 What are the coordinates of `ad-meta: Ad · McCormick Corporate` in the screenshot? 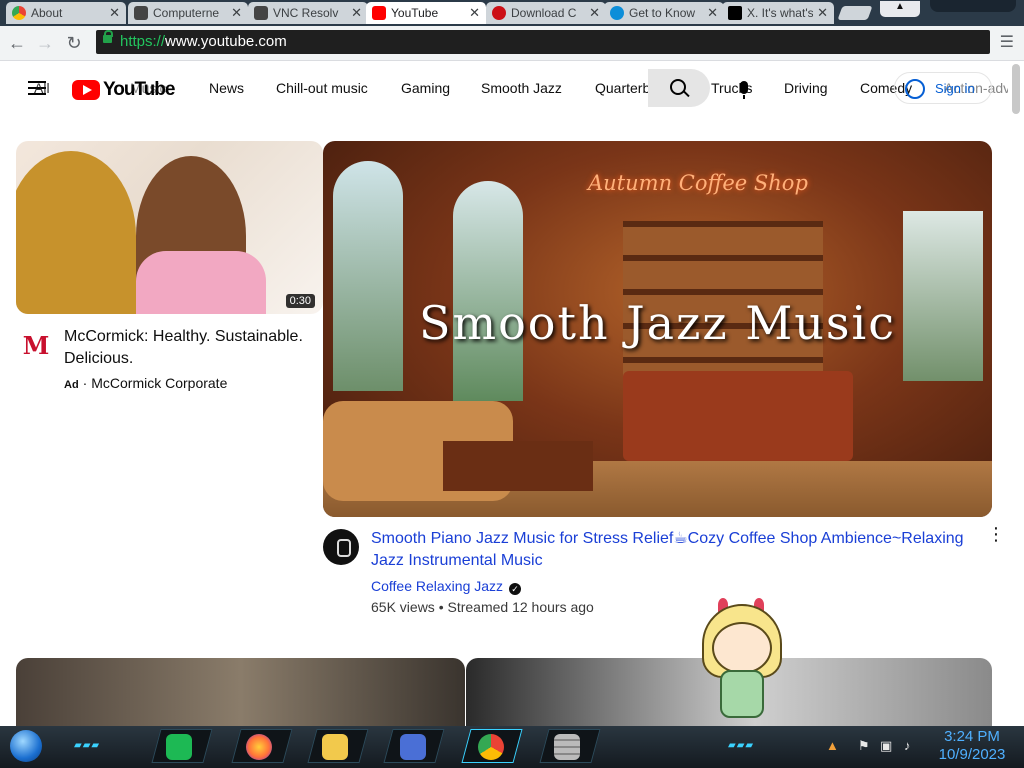 It's located at (145, 383).